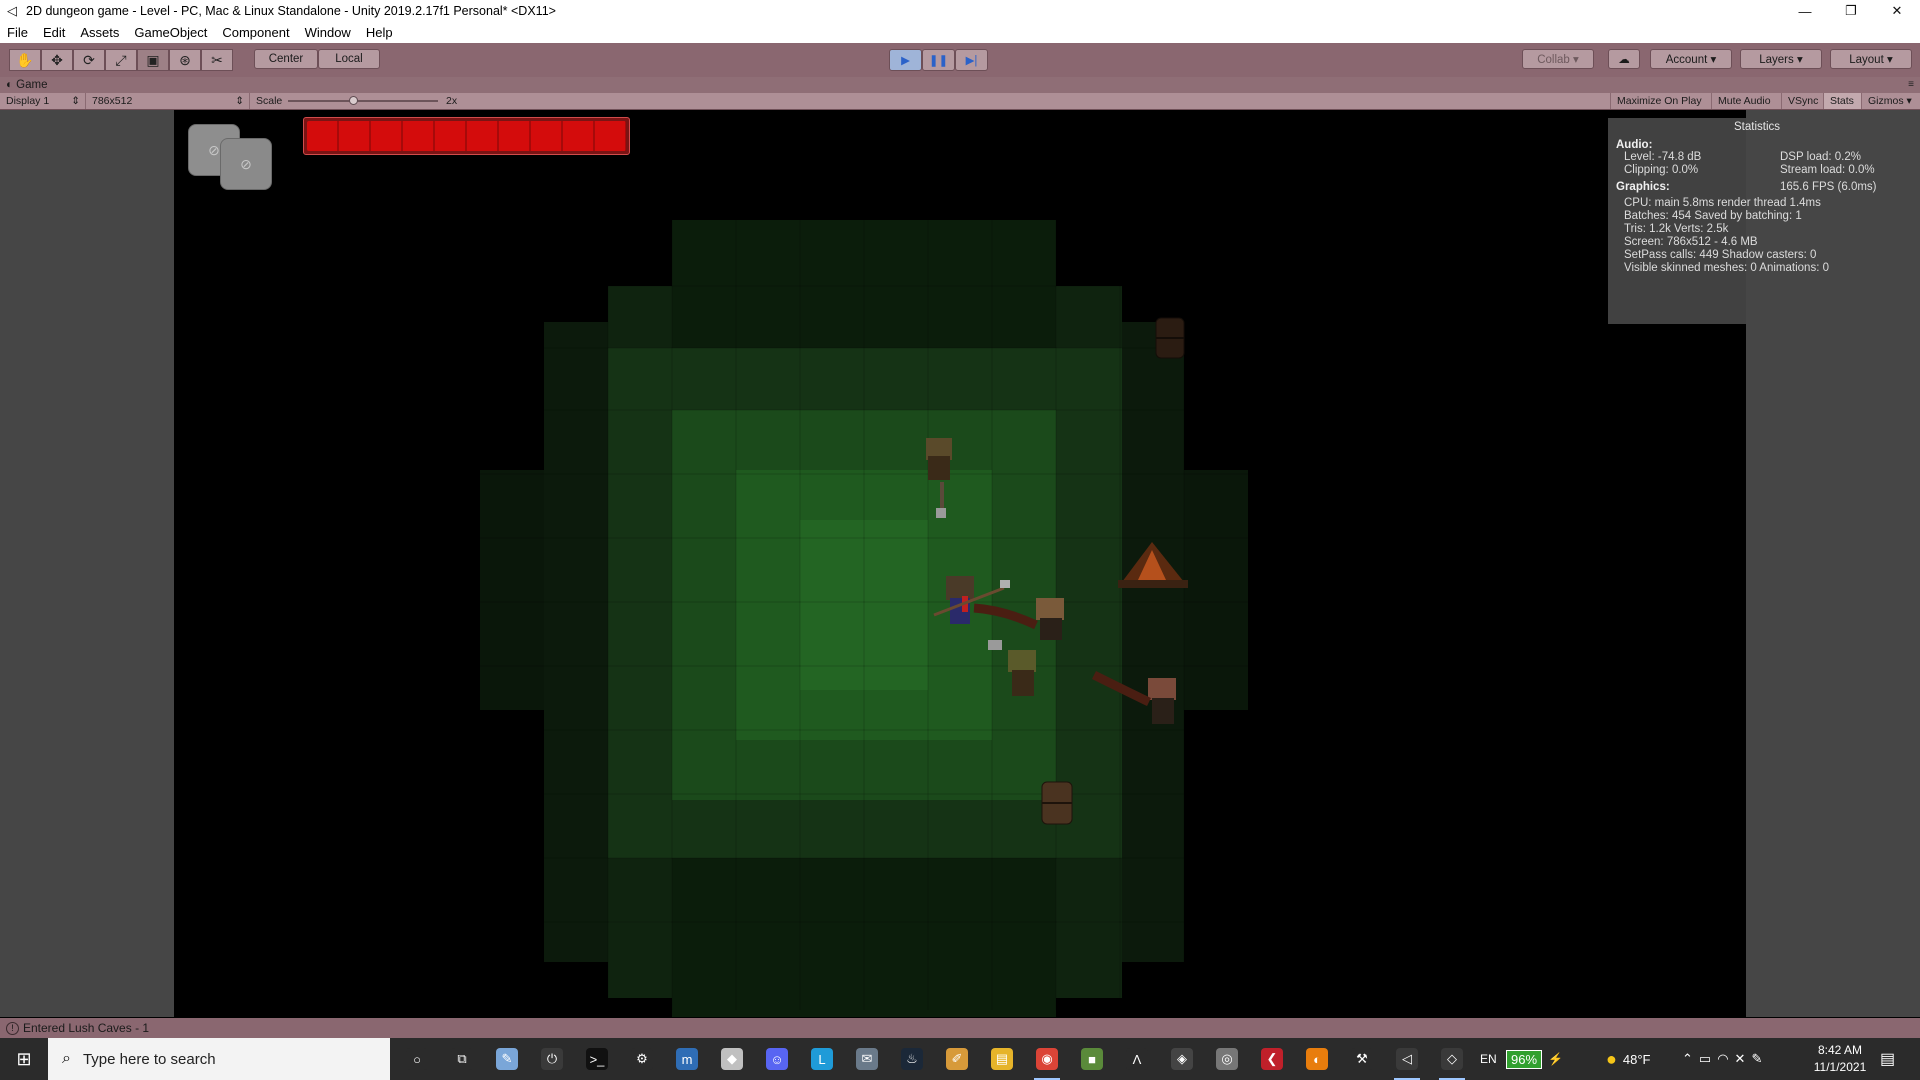  I want to click on rect-tool-icon: ▣, so click(153, 60).